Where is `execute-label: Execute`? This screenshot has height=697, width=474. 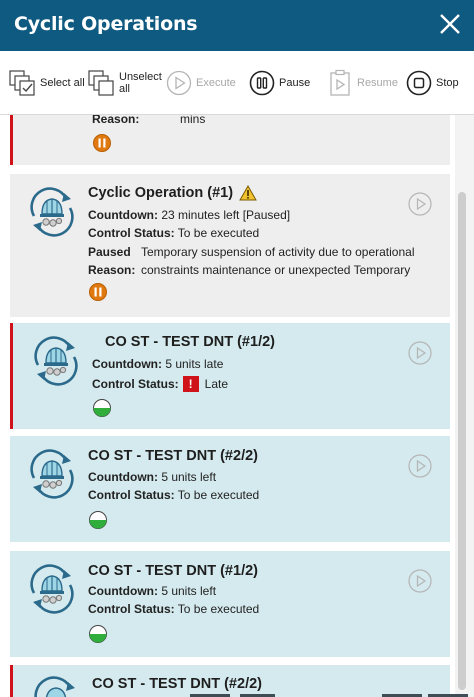
execute-label: Execute is located at coordinates (216, 83).